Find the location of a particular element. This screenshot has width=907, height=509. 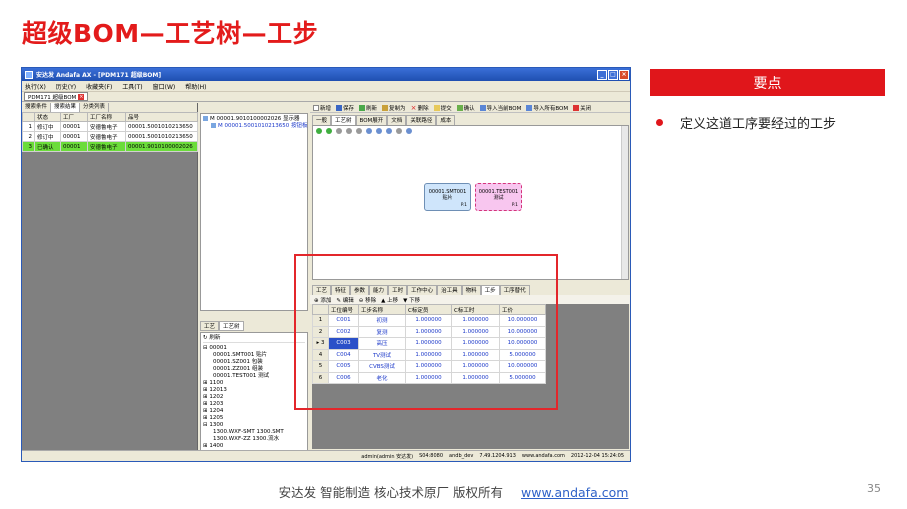

tree-node: ⊟ 1300 is located at coordinates (254, 425).